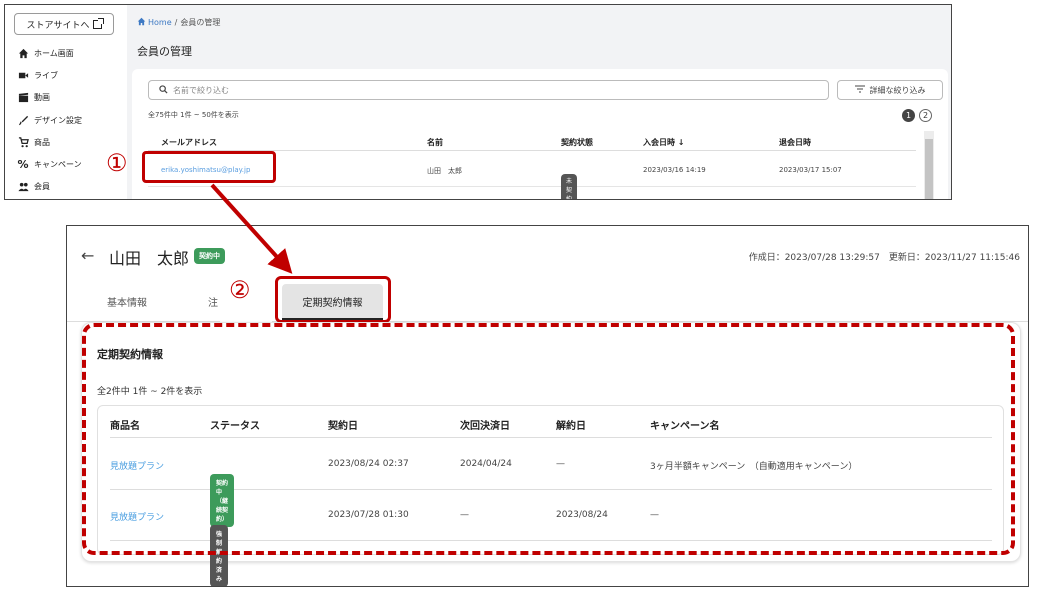  What do you see at coordinates (23, 186) in the screenshot?
I see `people-icon` at bounding box center [23, 186].